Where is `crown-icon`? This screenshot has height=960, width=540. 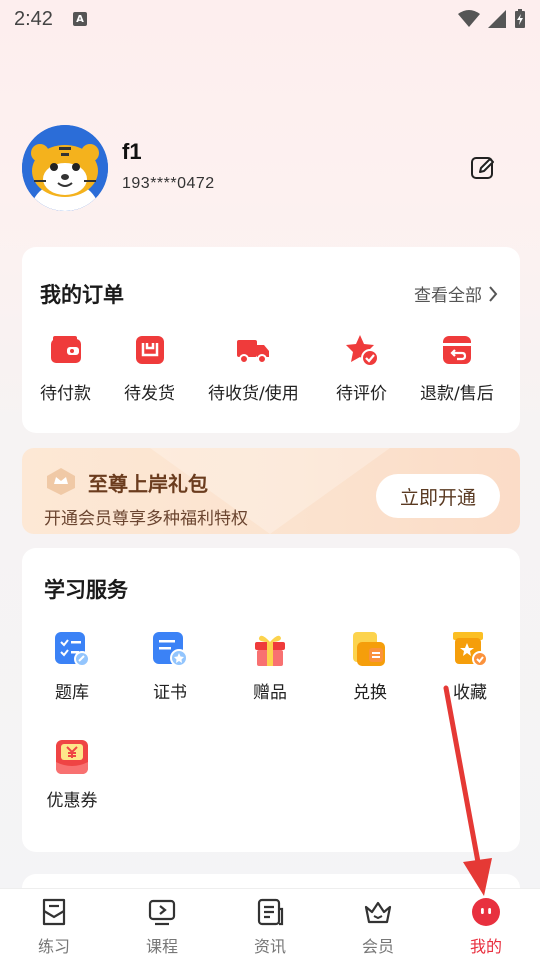 crown-icon is located at coordinates (378, 912).